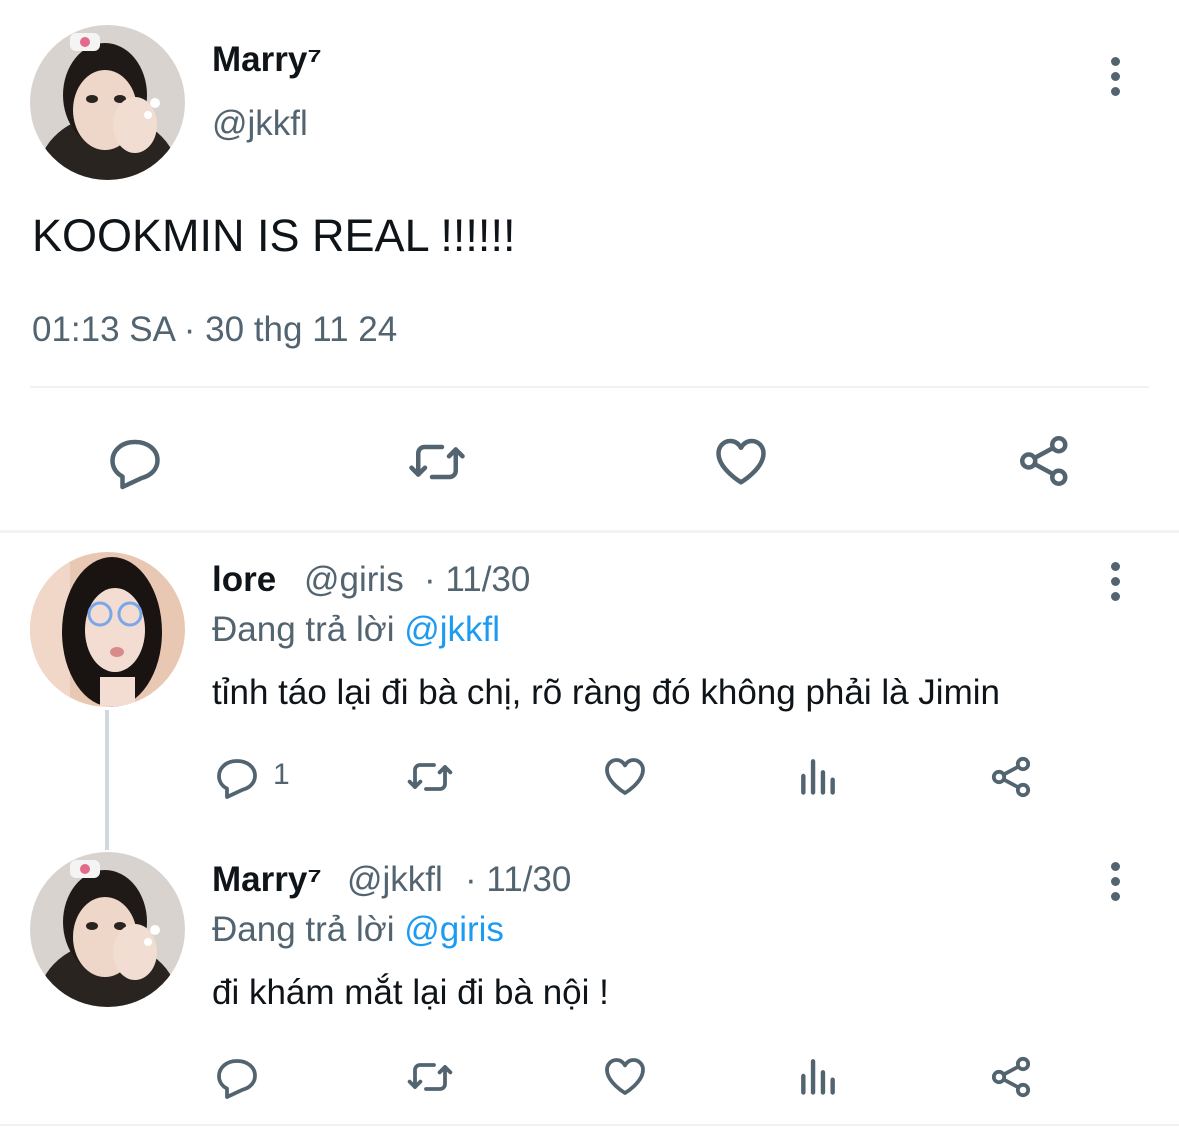  Describe the element at coordinates (589, 531) in the screenshot. I see `section-separator` at that location.